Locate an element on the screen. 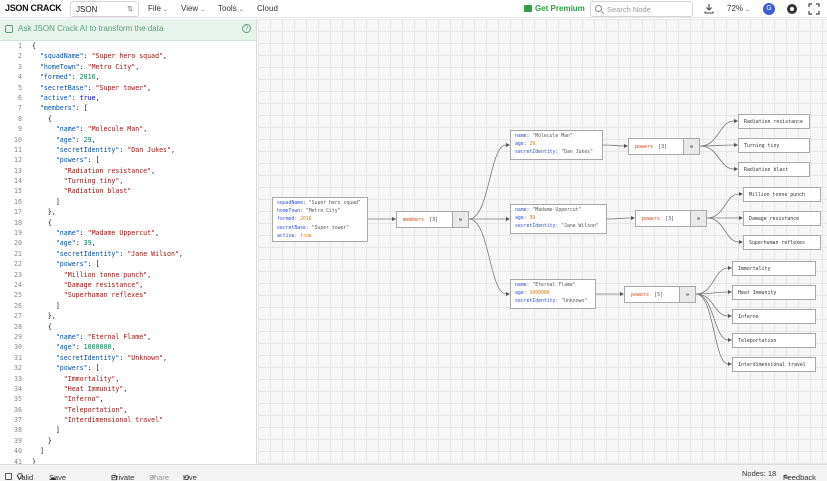 This screenshot has height=481, width=827. code-line: 14 "Turning tiny", is located at coordinates (128, 181).